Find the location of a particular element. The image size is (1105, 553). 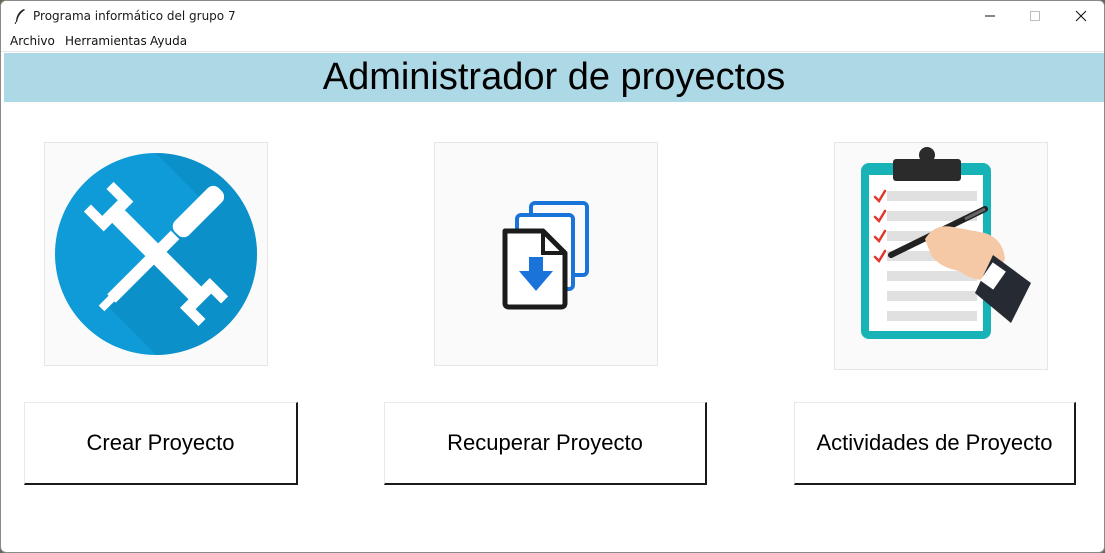

close-button is located at coordinates (1081, 16).